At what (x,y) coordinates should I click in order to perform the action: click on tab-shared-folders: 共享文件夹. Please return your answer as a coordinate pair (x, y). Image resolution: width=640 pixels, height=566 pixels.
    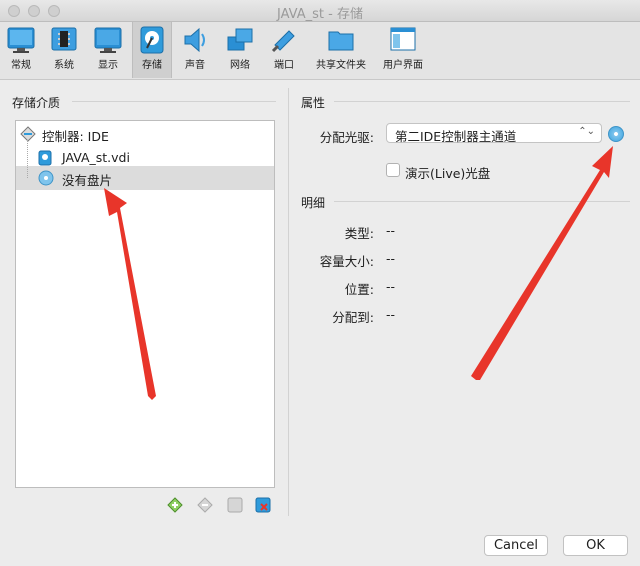
    Looking at the image, I should click on (341, 50).